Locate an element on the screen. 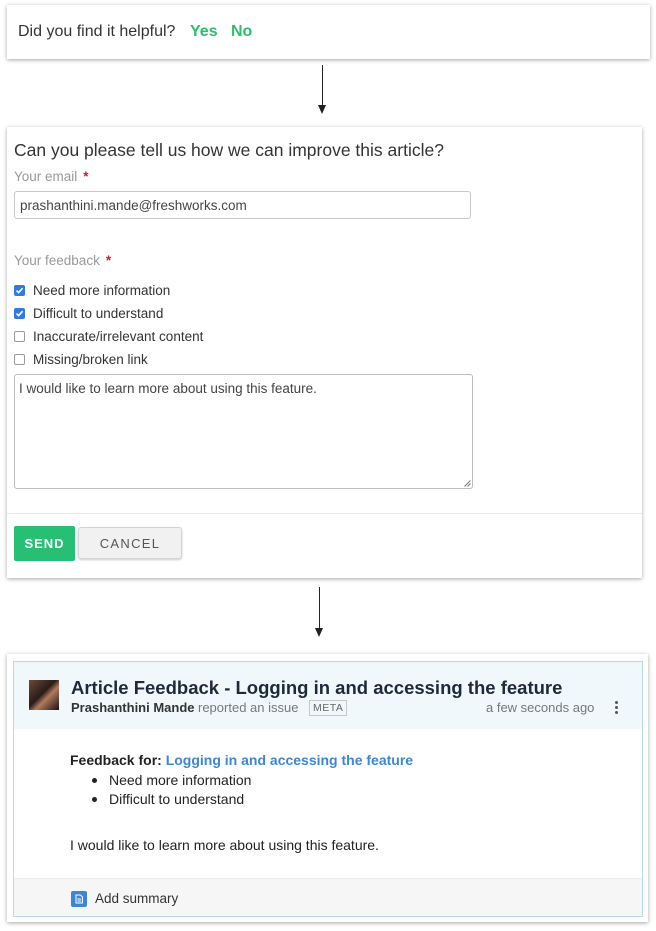  option-label: Need more information is located at coordinates (102, 290).